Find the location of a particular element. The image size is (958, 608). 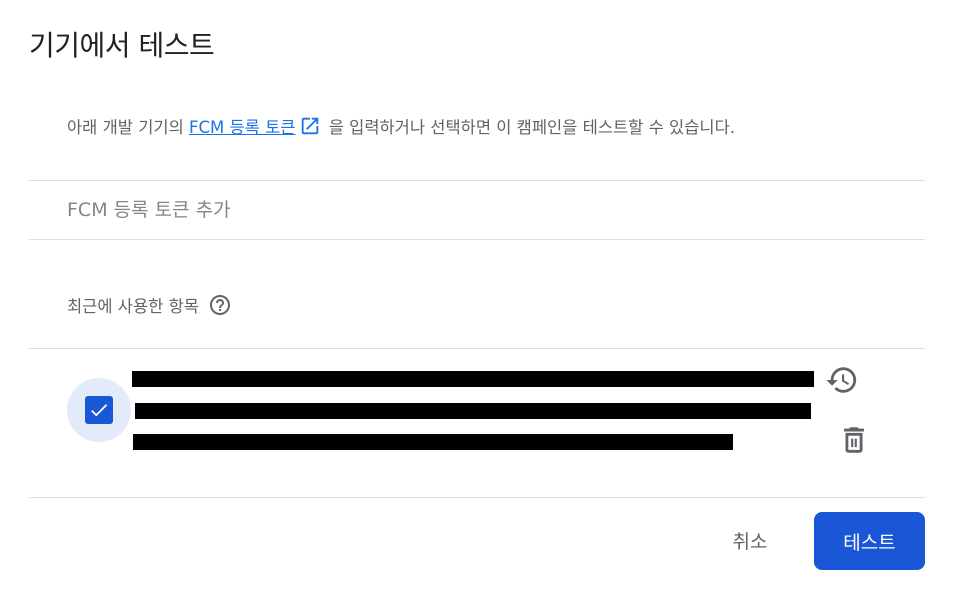

help-icon is located at coordinates (220, 305).